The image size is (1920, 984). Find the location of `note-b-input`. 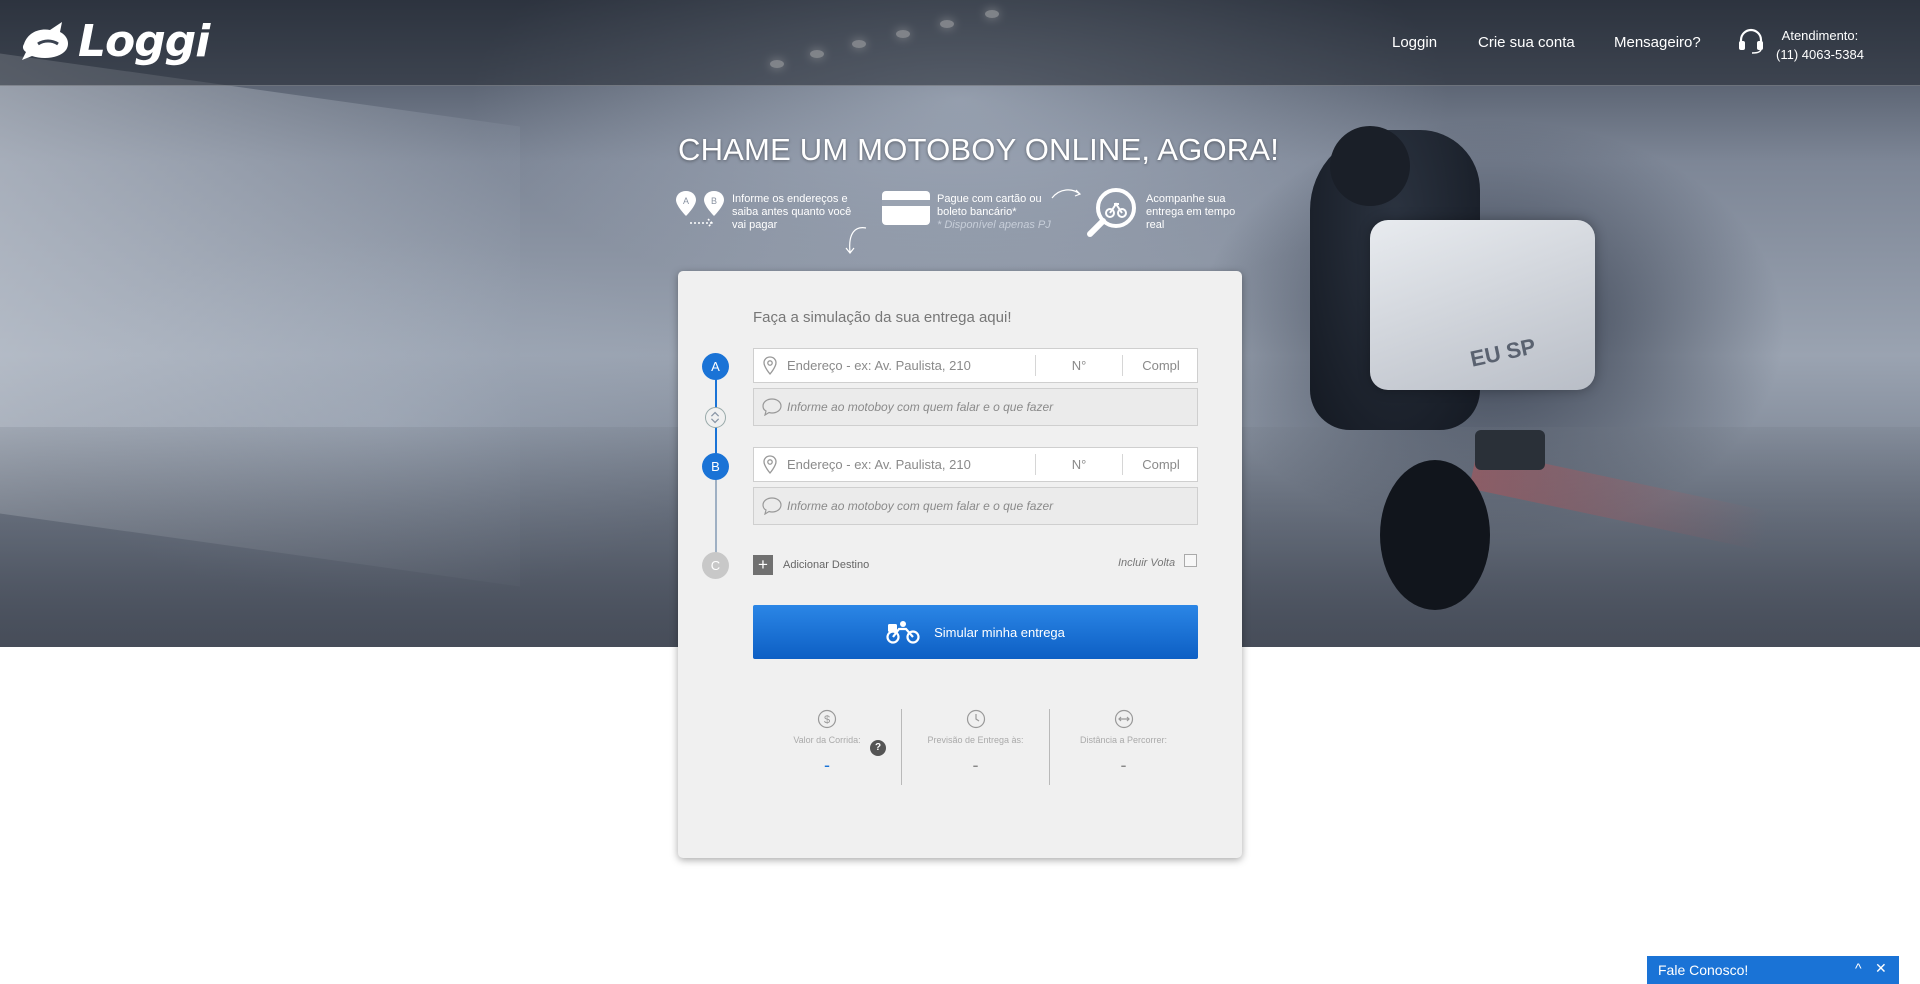

note-b-input is located at coordinates (987, 506).